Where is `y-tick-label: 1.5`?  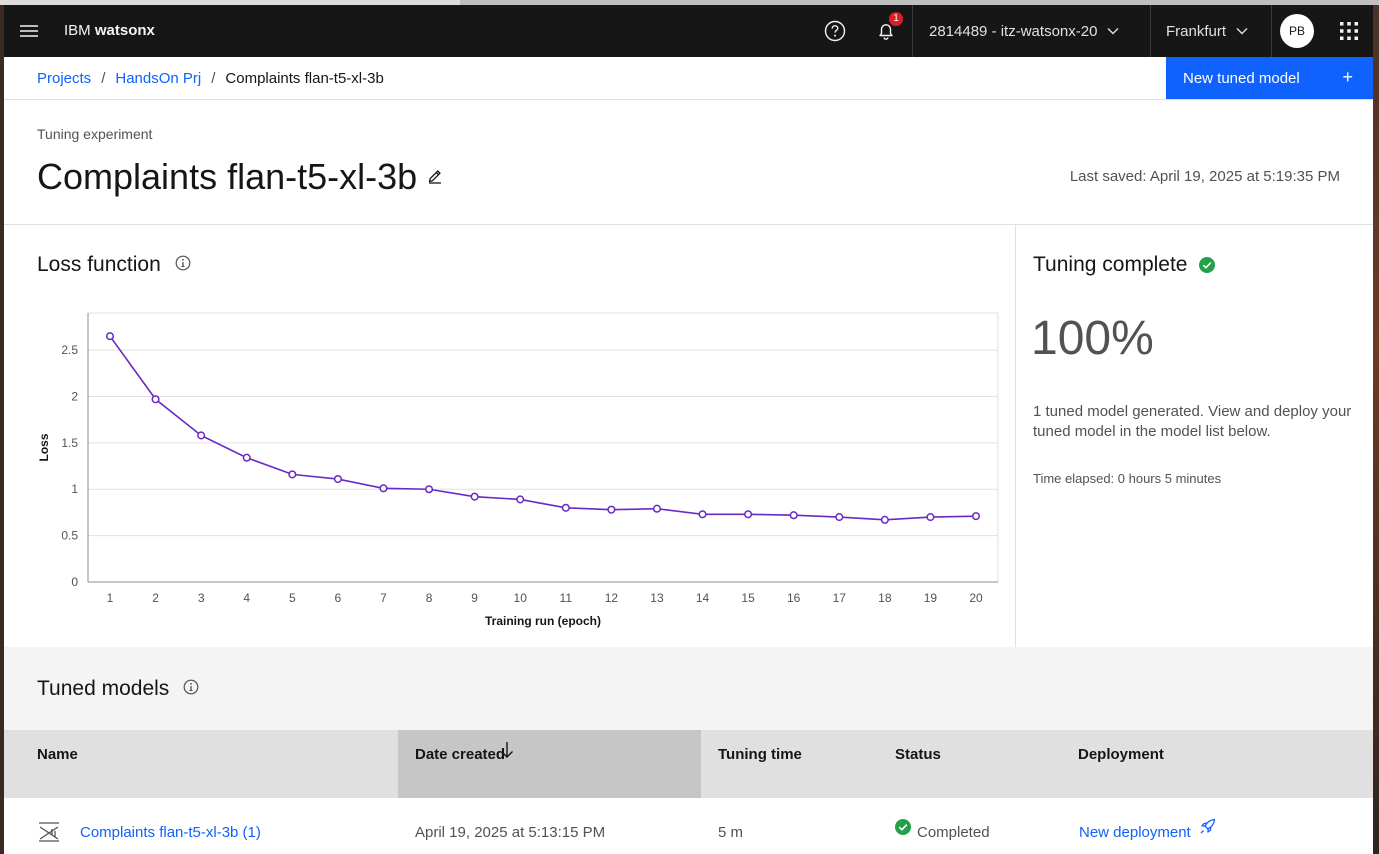 y-tick-label: 1.5 is located at coordinates (69, 443).